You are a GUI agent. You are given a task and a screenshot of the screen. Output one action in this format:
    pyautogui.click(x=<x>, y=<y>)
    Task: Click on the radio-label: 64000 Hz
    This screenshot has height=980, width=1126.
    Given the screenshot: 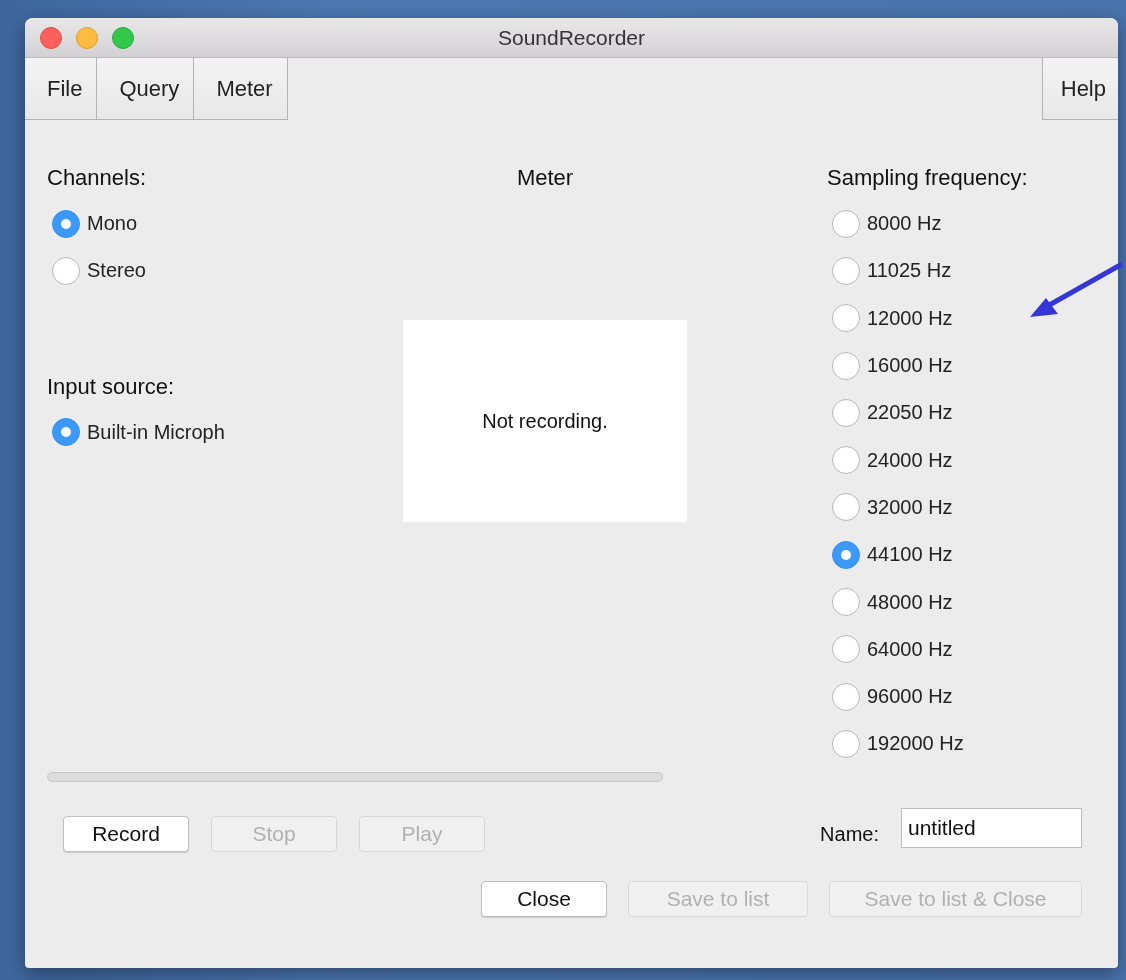 What is the action you would take?
    pyautogui.click(x=910, y=649)
    